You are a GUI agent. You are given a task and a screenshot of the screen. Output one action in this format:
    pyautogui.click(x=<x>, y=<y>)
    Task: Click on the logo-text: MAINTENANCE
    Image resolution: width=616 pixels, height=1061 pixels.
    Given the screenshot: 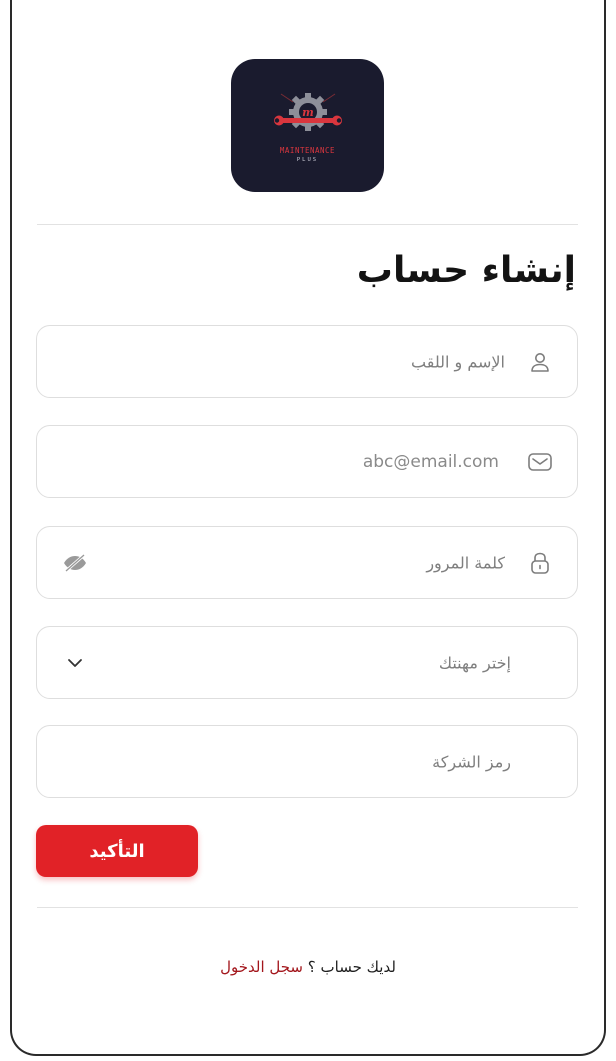 What is the action you would take?
    pyautogui.click(x=307, y=150)
    